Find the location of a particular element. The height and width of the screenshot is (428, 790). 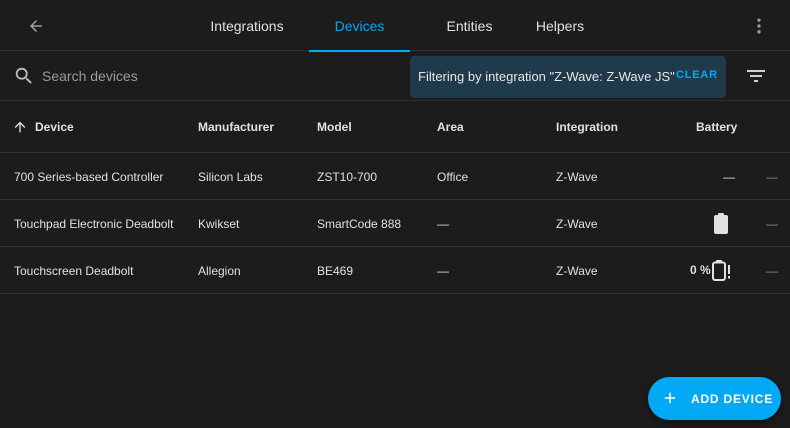

add-device-button: ADD DEVICE is located at coordinates (714, 398).